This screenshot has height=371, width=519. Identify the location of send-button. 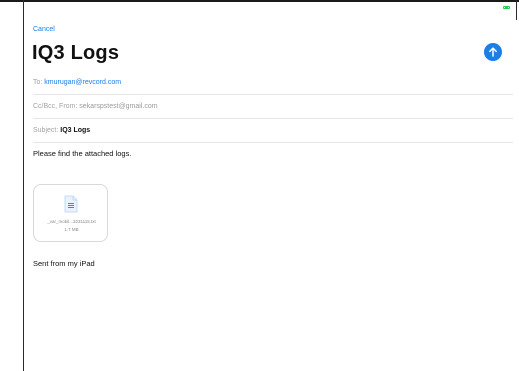
(493, 52).